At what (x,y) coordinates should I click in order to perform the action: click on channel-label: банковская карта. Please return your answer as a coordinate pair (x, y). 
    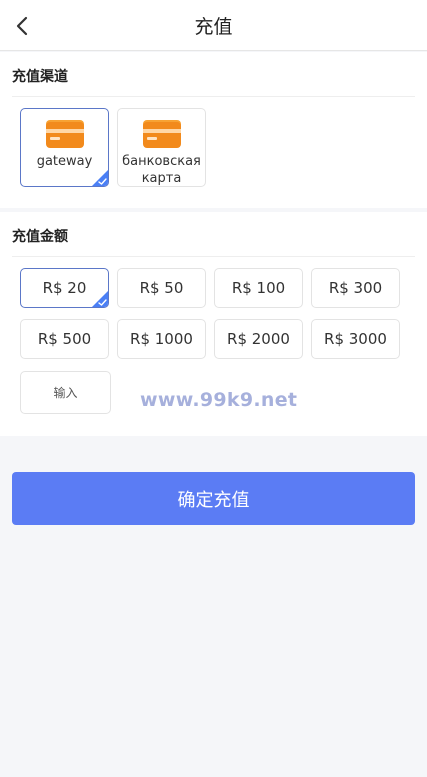
    Looking at the image, I should click on (161, 170).